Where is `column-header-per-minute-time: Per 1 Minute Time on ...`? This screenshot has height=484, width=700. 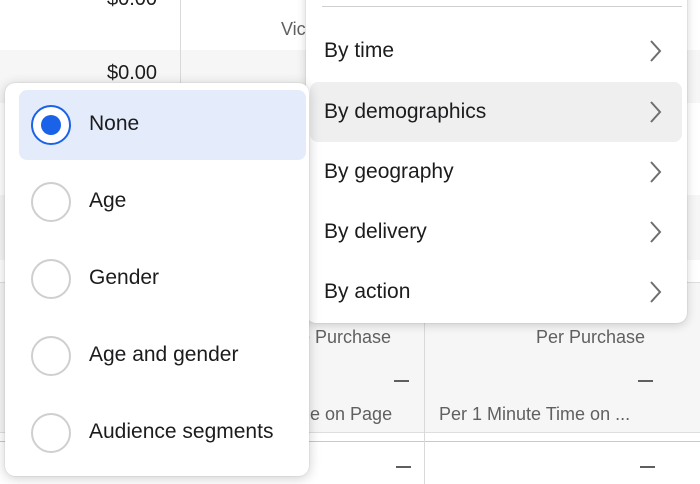 column-header-per-minute-time: Per 1 Minute Time on ... is located at coordinates (535, 414).